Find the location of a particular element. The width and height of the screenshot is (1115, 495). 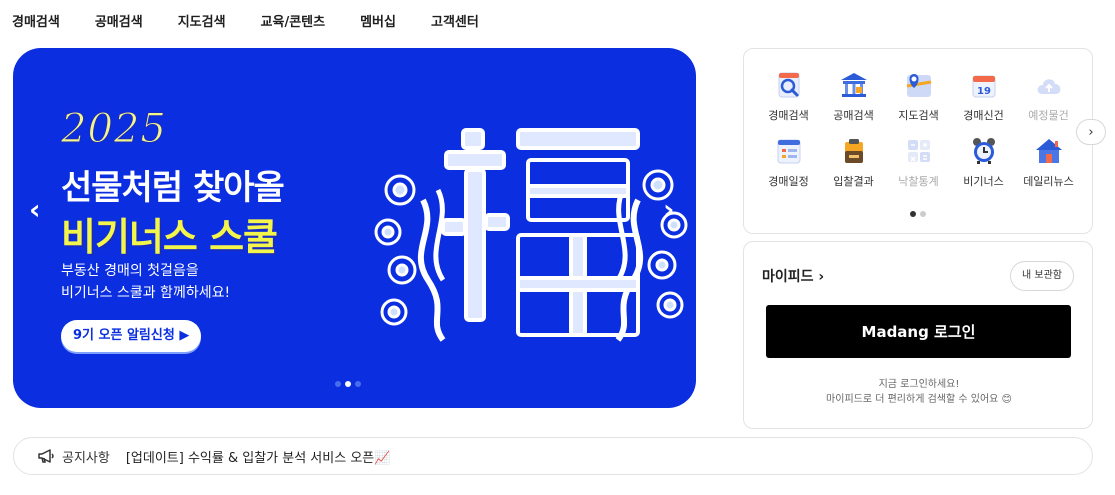

map-pin-icon is located at coordinates (919, 85).